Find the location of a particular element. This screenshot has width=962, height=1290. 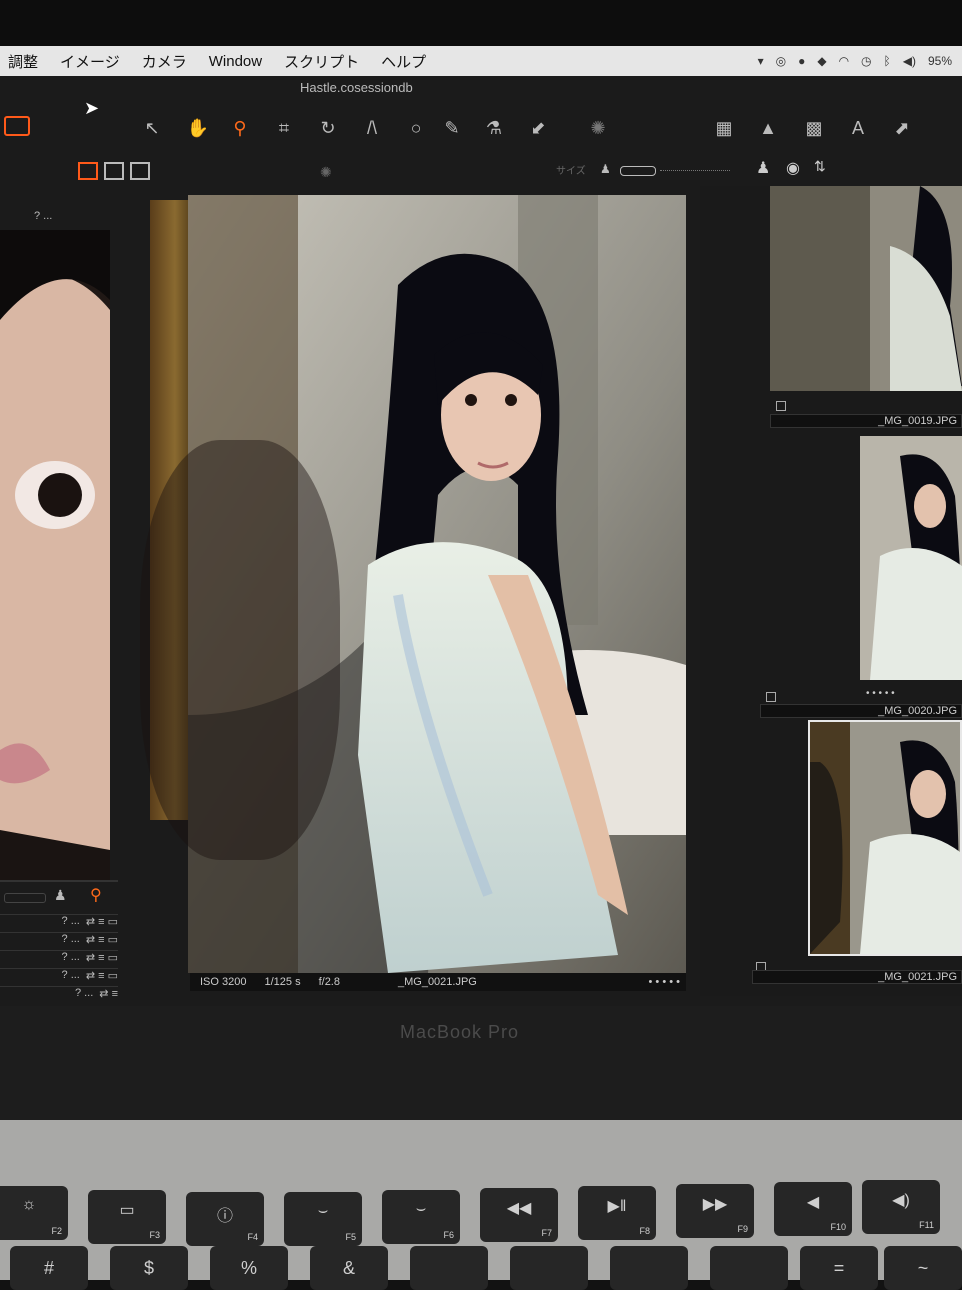

tools-icon: ⇄ ≡ ▭ is located at coordinates (101, 976).